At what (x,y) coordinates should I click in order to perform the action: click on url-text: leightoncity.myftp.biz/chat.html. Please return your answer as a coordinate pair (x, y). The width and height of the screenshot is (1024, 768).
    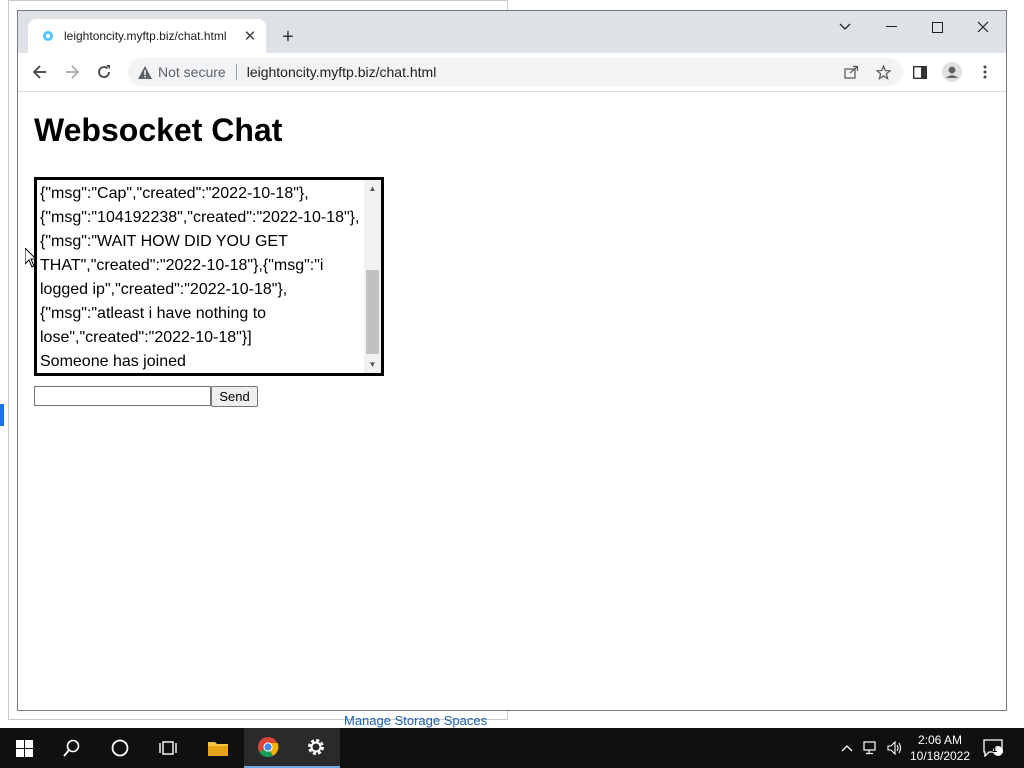
    Looking at the image, I should click on (543, 72).